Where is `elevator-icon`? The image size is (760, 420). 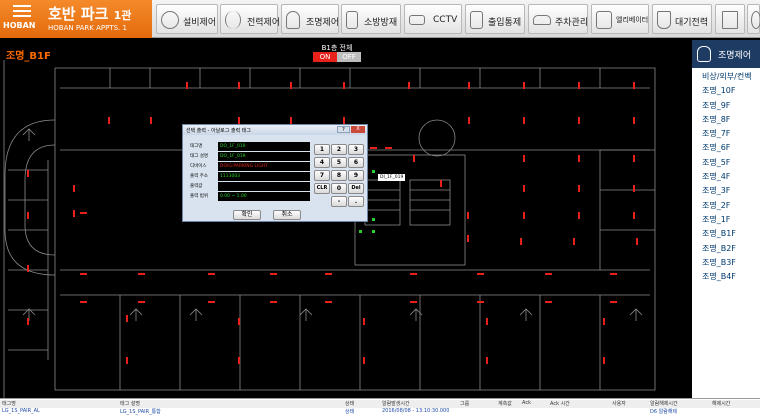 elevator-icon is located at coordinates (604, 20).